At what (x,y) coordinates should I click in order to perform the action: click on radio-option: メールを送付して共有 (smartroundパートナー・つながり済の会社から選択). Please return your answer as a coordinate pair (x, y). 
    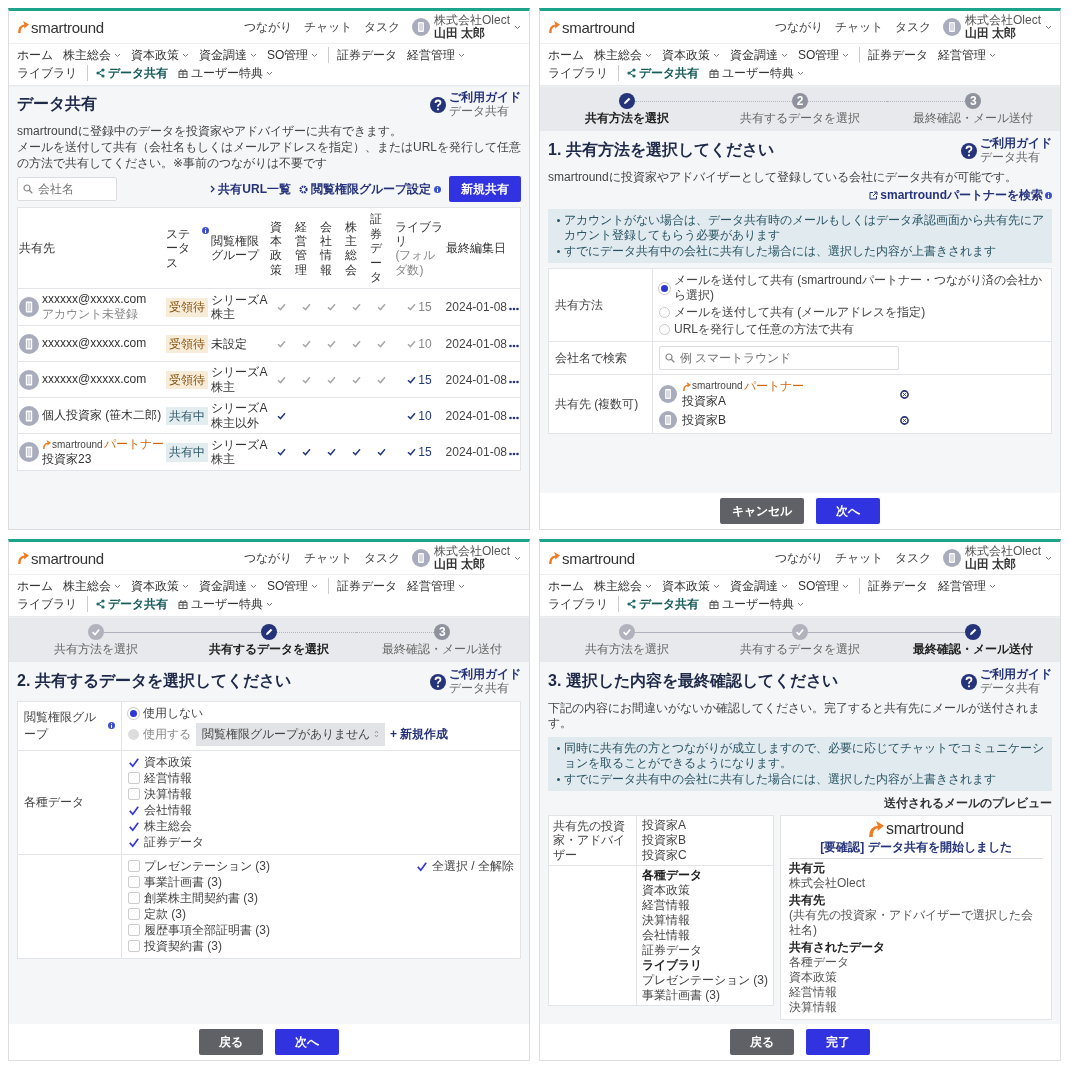
    Looking at the image, I should click on (852, 288).